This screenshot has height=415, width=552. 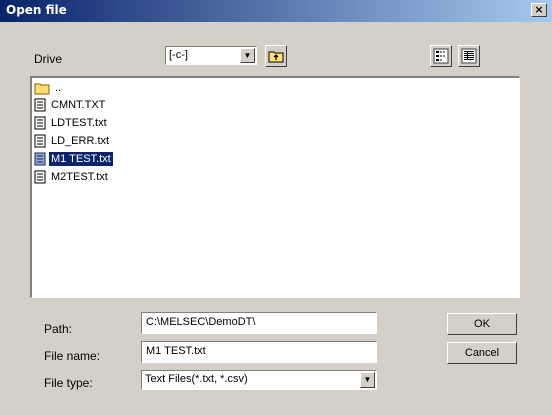 What do you see at coordinates (259, 380) in the screenshot?
I see `file-type-select: Text Files(*.txt, *.csv) ▼` at bounding box center [259, 380].